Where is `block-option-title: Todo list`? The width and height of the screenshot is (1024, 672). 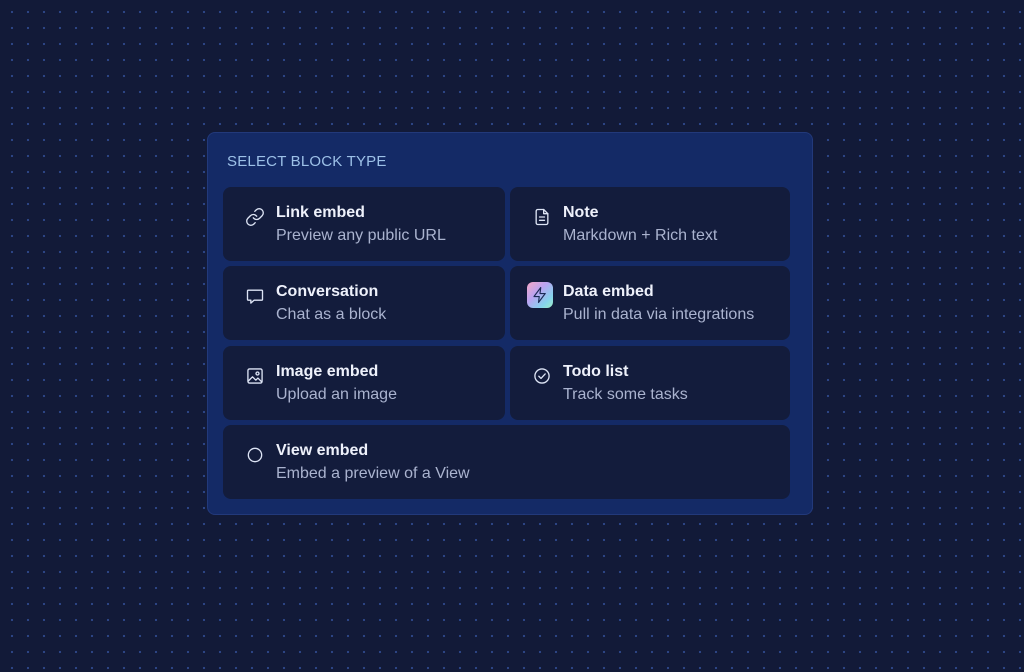 block-option-title: Todo list is located at coordinates (596, 371).